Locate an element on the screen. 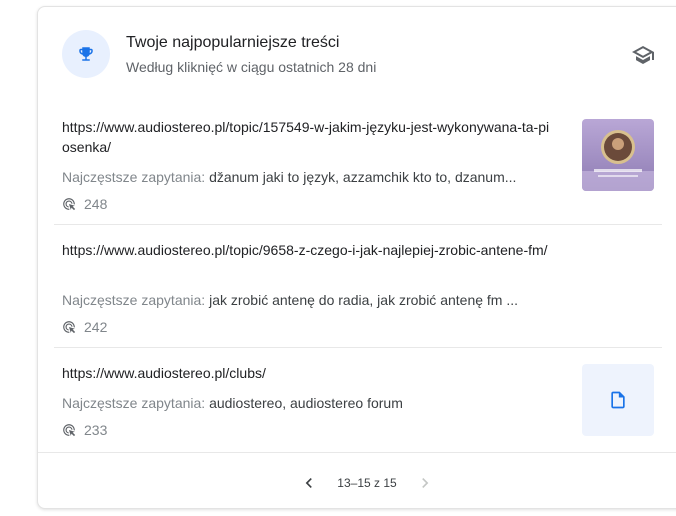  document-icon is located at coordinates (618, 400).